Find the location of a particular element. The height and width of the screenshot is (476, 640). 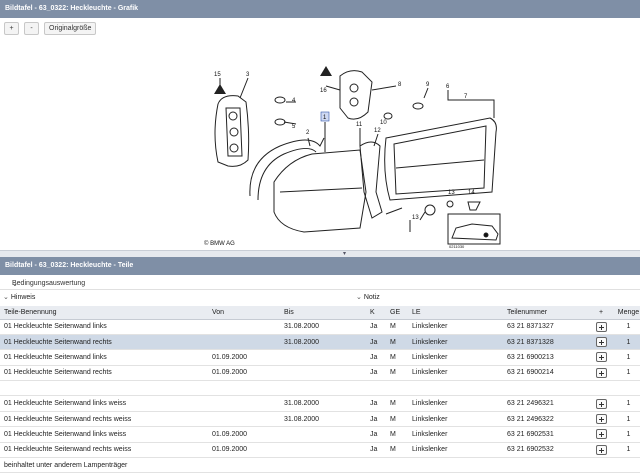

callout-6: 6 is located at coordinates (448, 87).